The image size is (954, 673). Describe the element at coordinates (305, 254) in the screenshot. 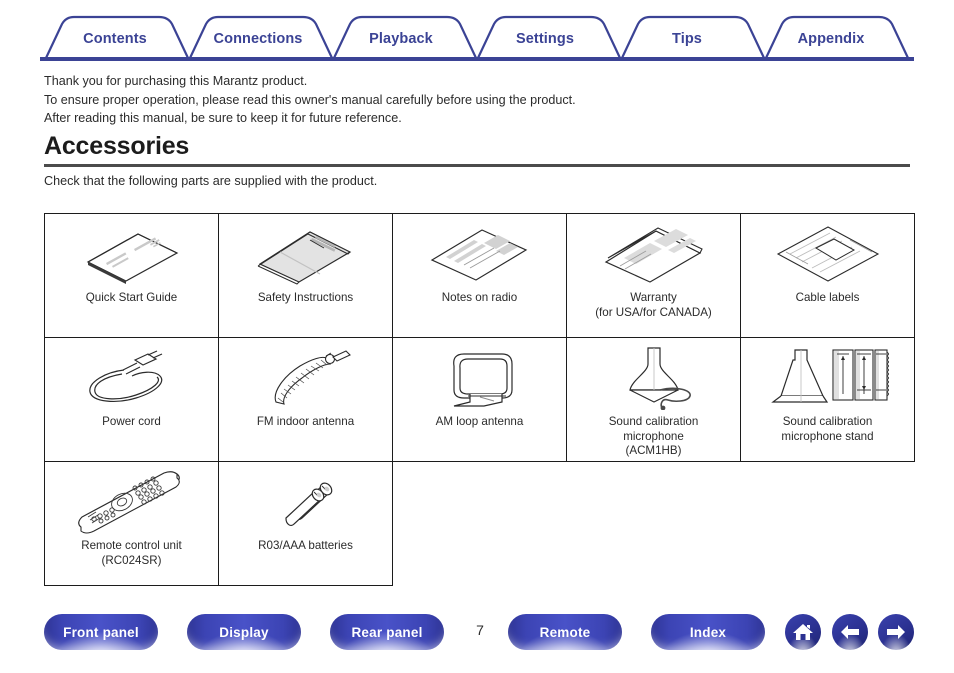

I see `booklet-safety-icon` at that location.